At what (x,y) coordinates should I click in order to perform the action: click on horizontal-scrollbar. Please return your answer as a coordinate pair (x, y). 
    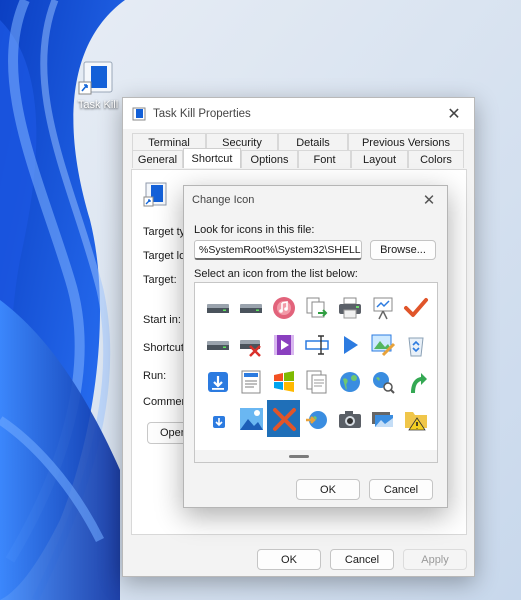
    Looking at the image, I should click on (316, 456).